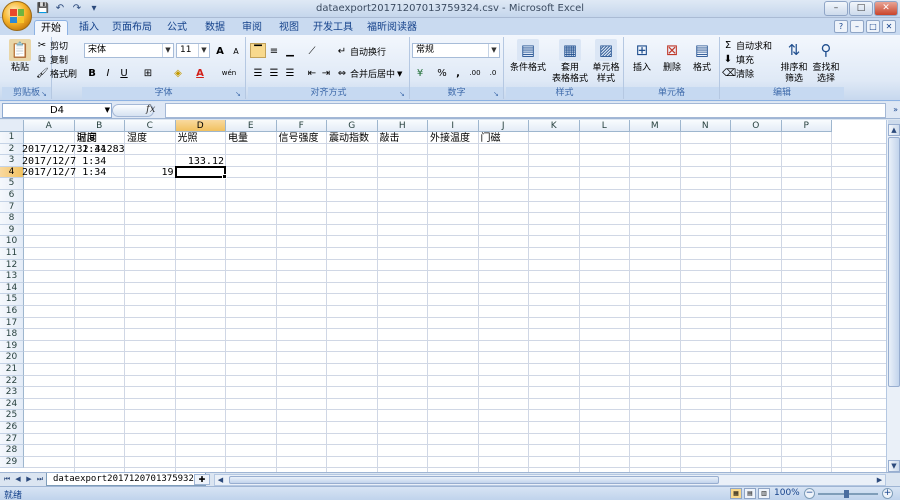 Image resolution: width=900 pixels, height=500 pixels. I want to click on vertical-scroll-thumb, so click(894, 262).